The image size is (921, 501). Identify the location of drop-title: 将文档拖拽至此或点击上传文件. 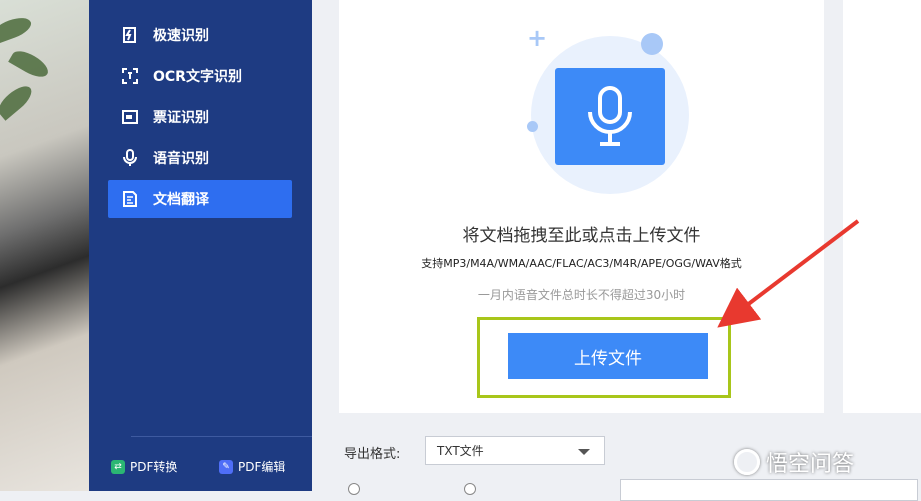
(581, 236).